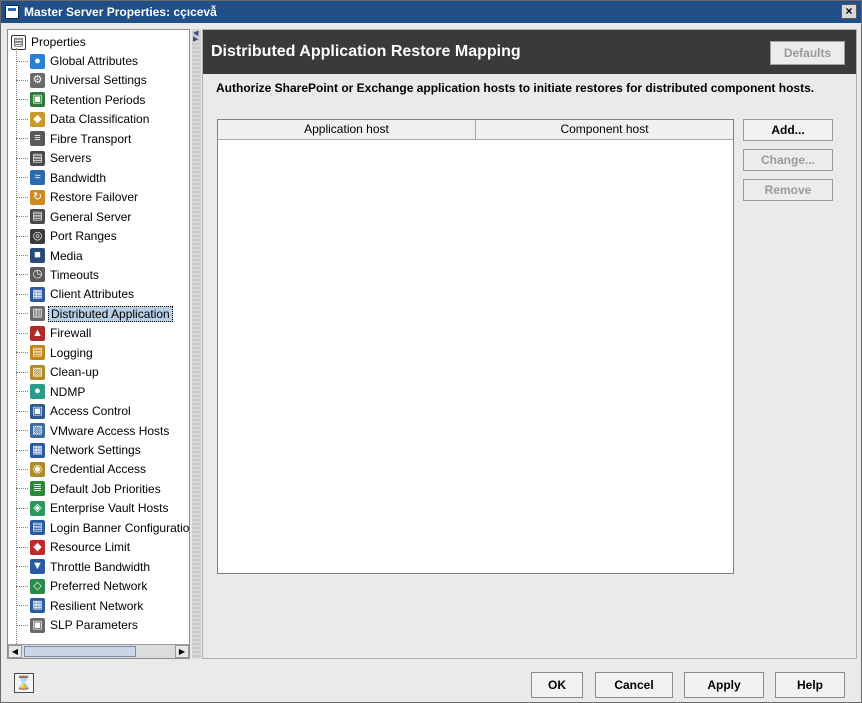  I want to click on column-header-component-host: Component host, so click(604, 129).